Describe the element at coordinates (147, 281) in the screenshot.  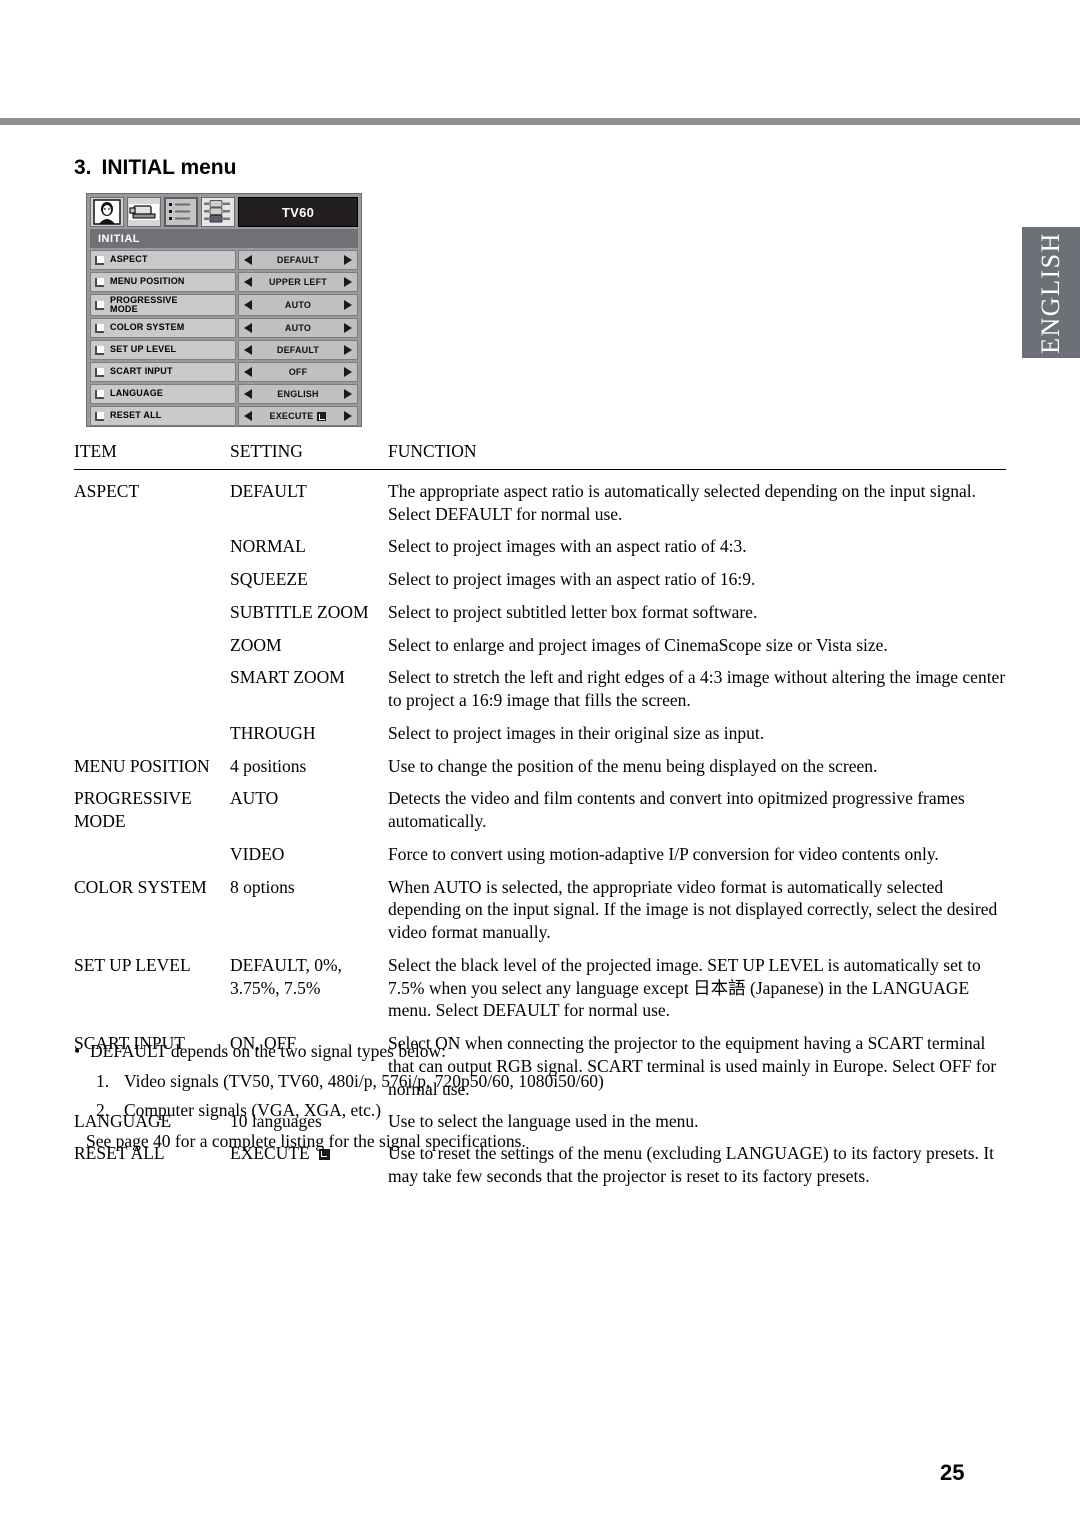
I see `osd-row-label: MENU POSITION` at that location.